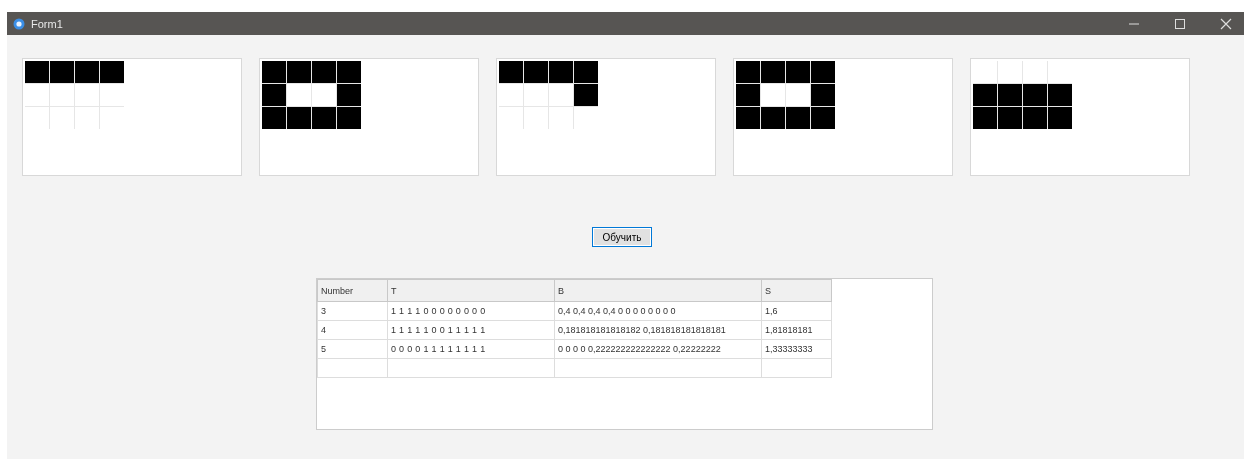  Describe the element at coordinates (658, 349) in the screenshot. I see `table-cell: 0 0 0 0 0,222222222222222 0,22222222` at that location.